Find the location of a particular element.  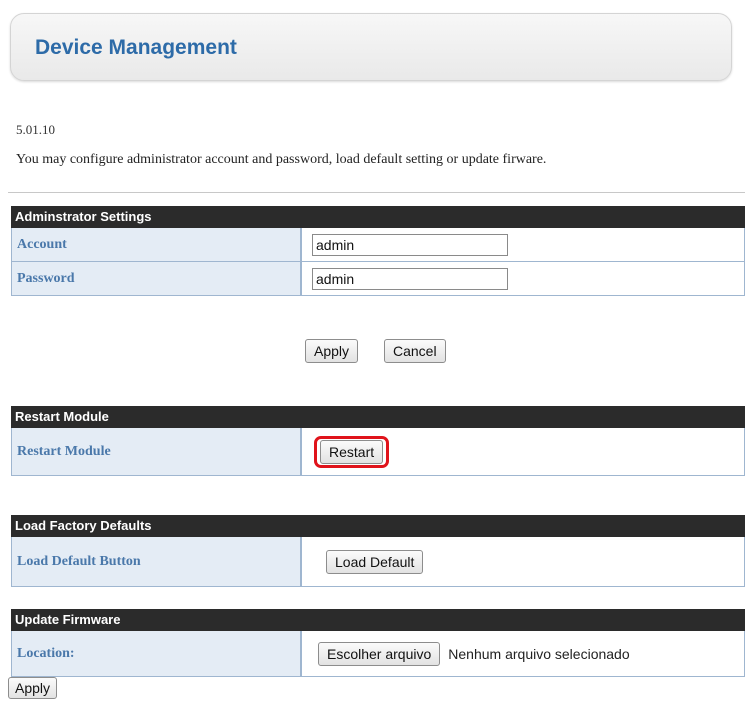

page-title-panel: Device Management is located at coordinates (371, 47).